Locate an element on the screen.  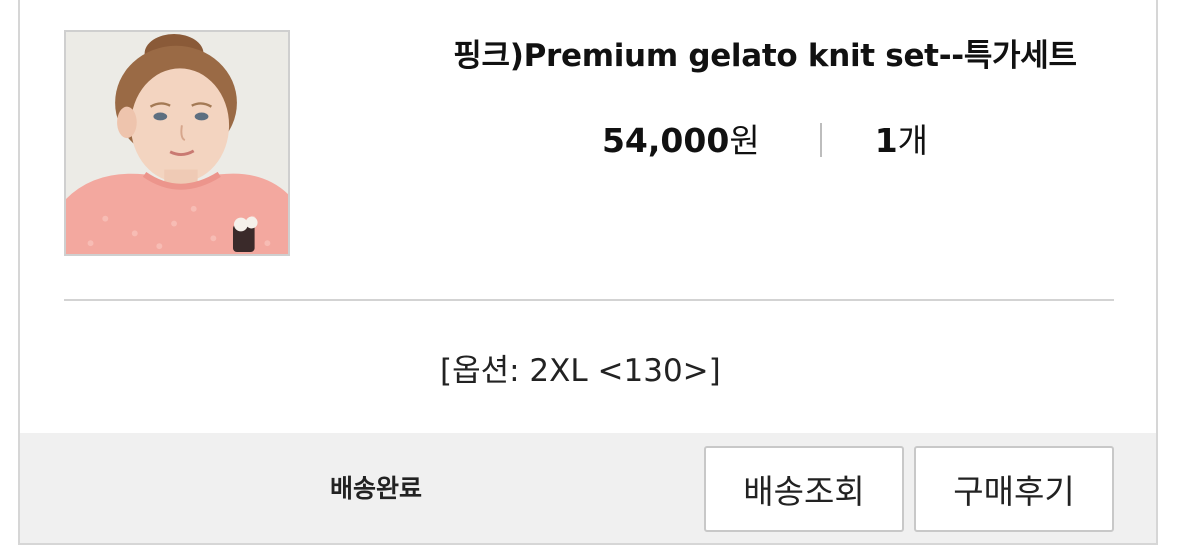
product-photo-icon is located at coordinates (177, 143).